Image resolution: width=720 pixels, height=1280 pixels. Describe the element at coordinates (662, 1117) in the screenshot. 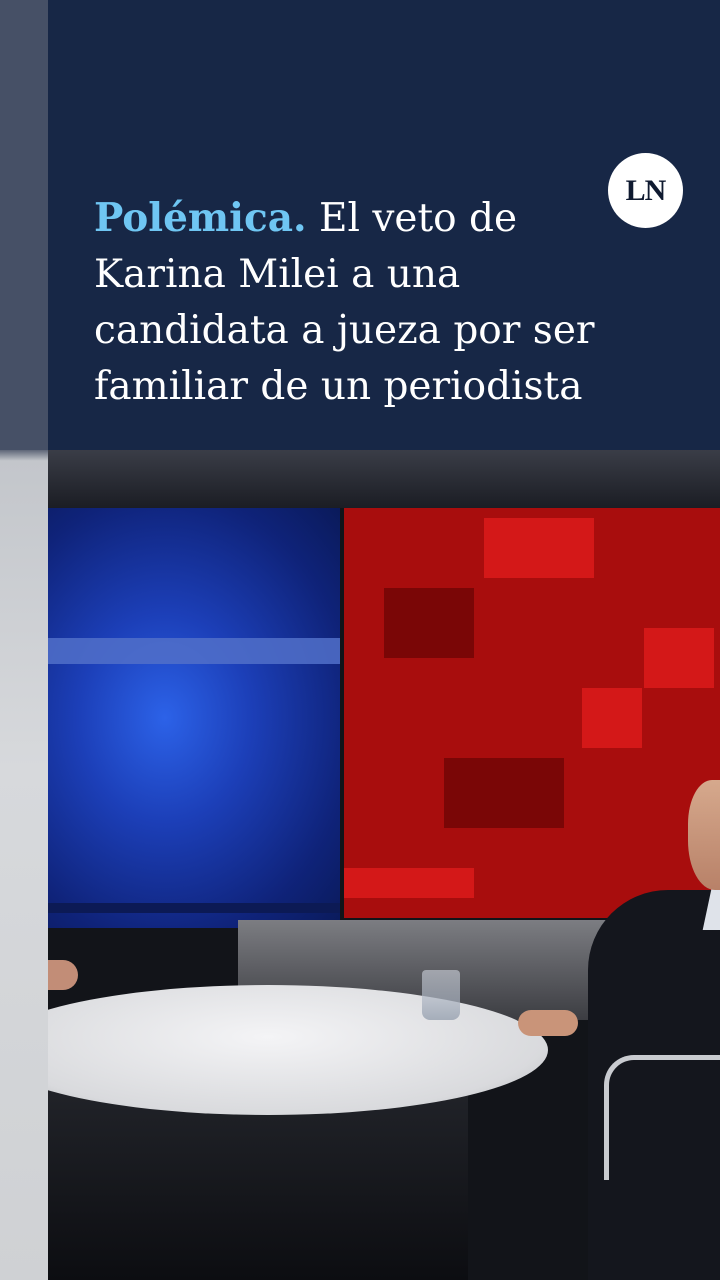

I see `chair-arm` at that location.